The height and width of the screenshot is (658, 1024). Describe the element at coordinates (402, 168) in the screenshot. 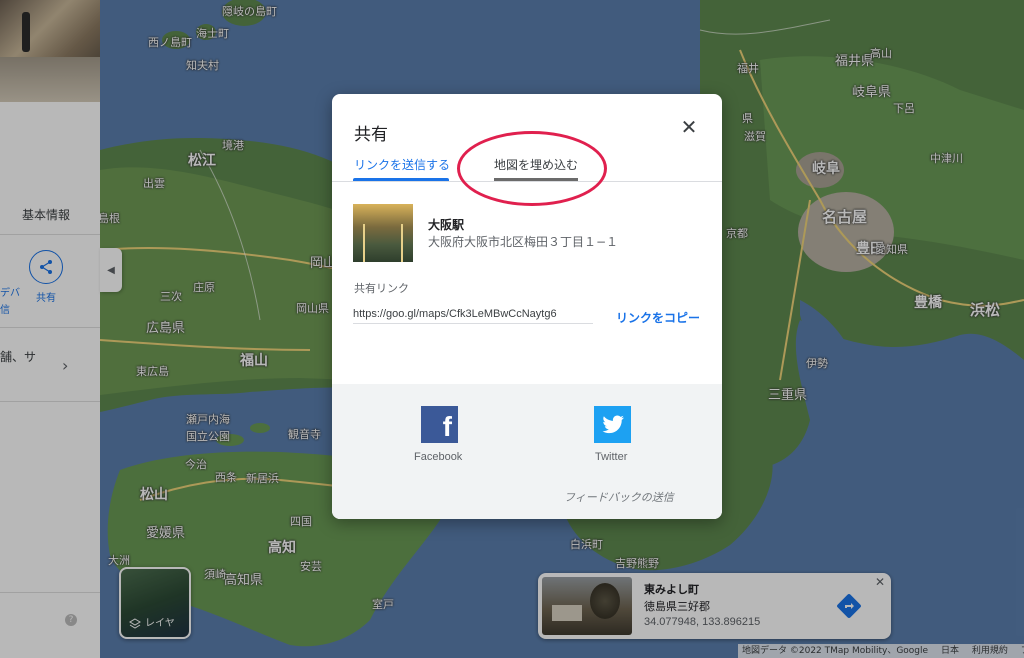

I see `tab-send-link: リンクを送信する` at that location.